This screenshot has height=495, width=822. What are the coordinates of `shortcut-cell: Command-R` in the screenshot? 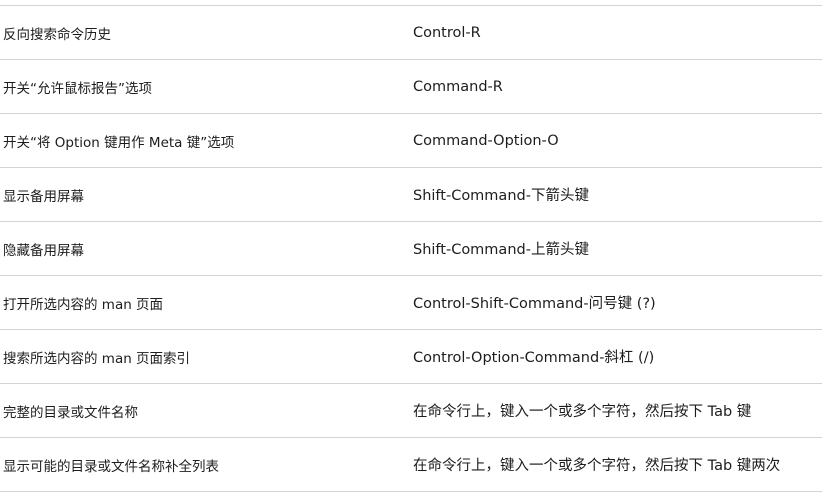 It's located at (458, 86).